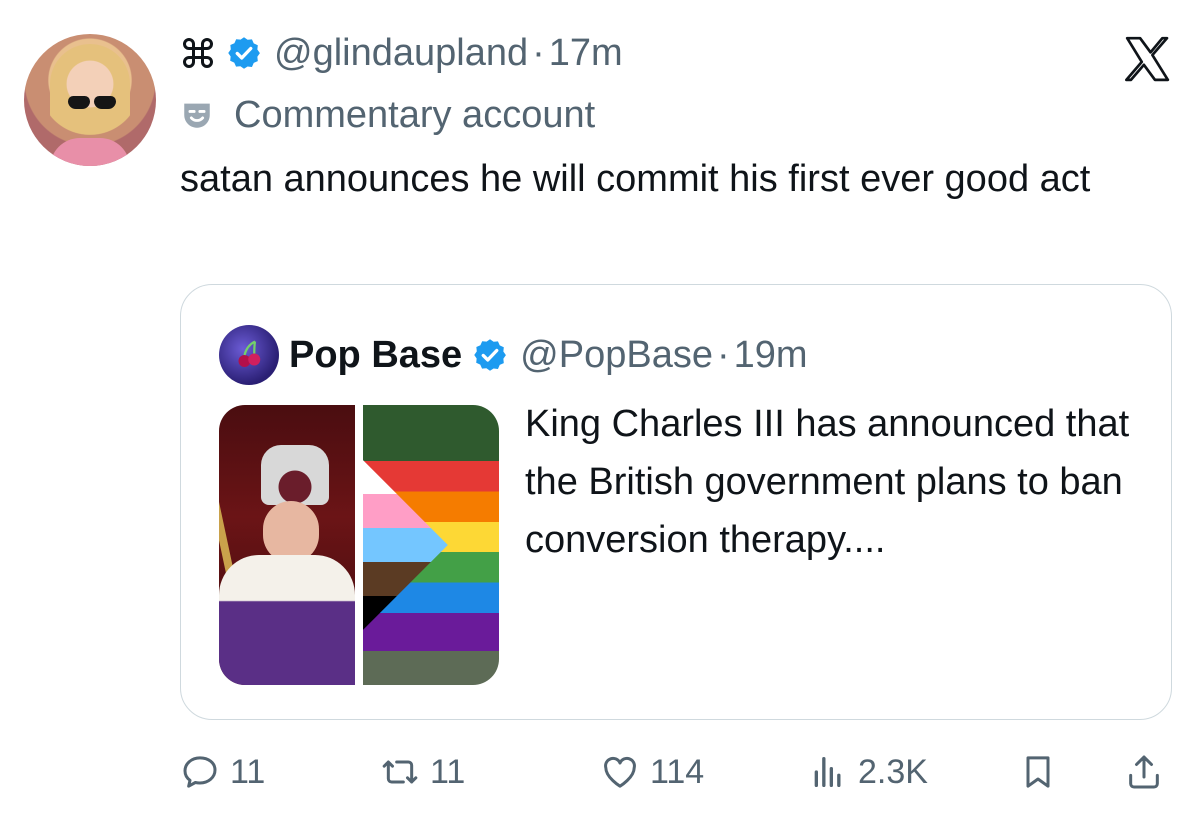  I want to click on retweet-icon, so click(400, 772).